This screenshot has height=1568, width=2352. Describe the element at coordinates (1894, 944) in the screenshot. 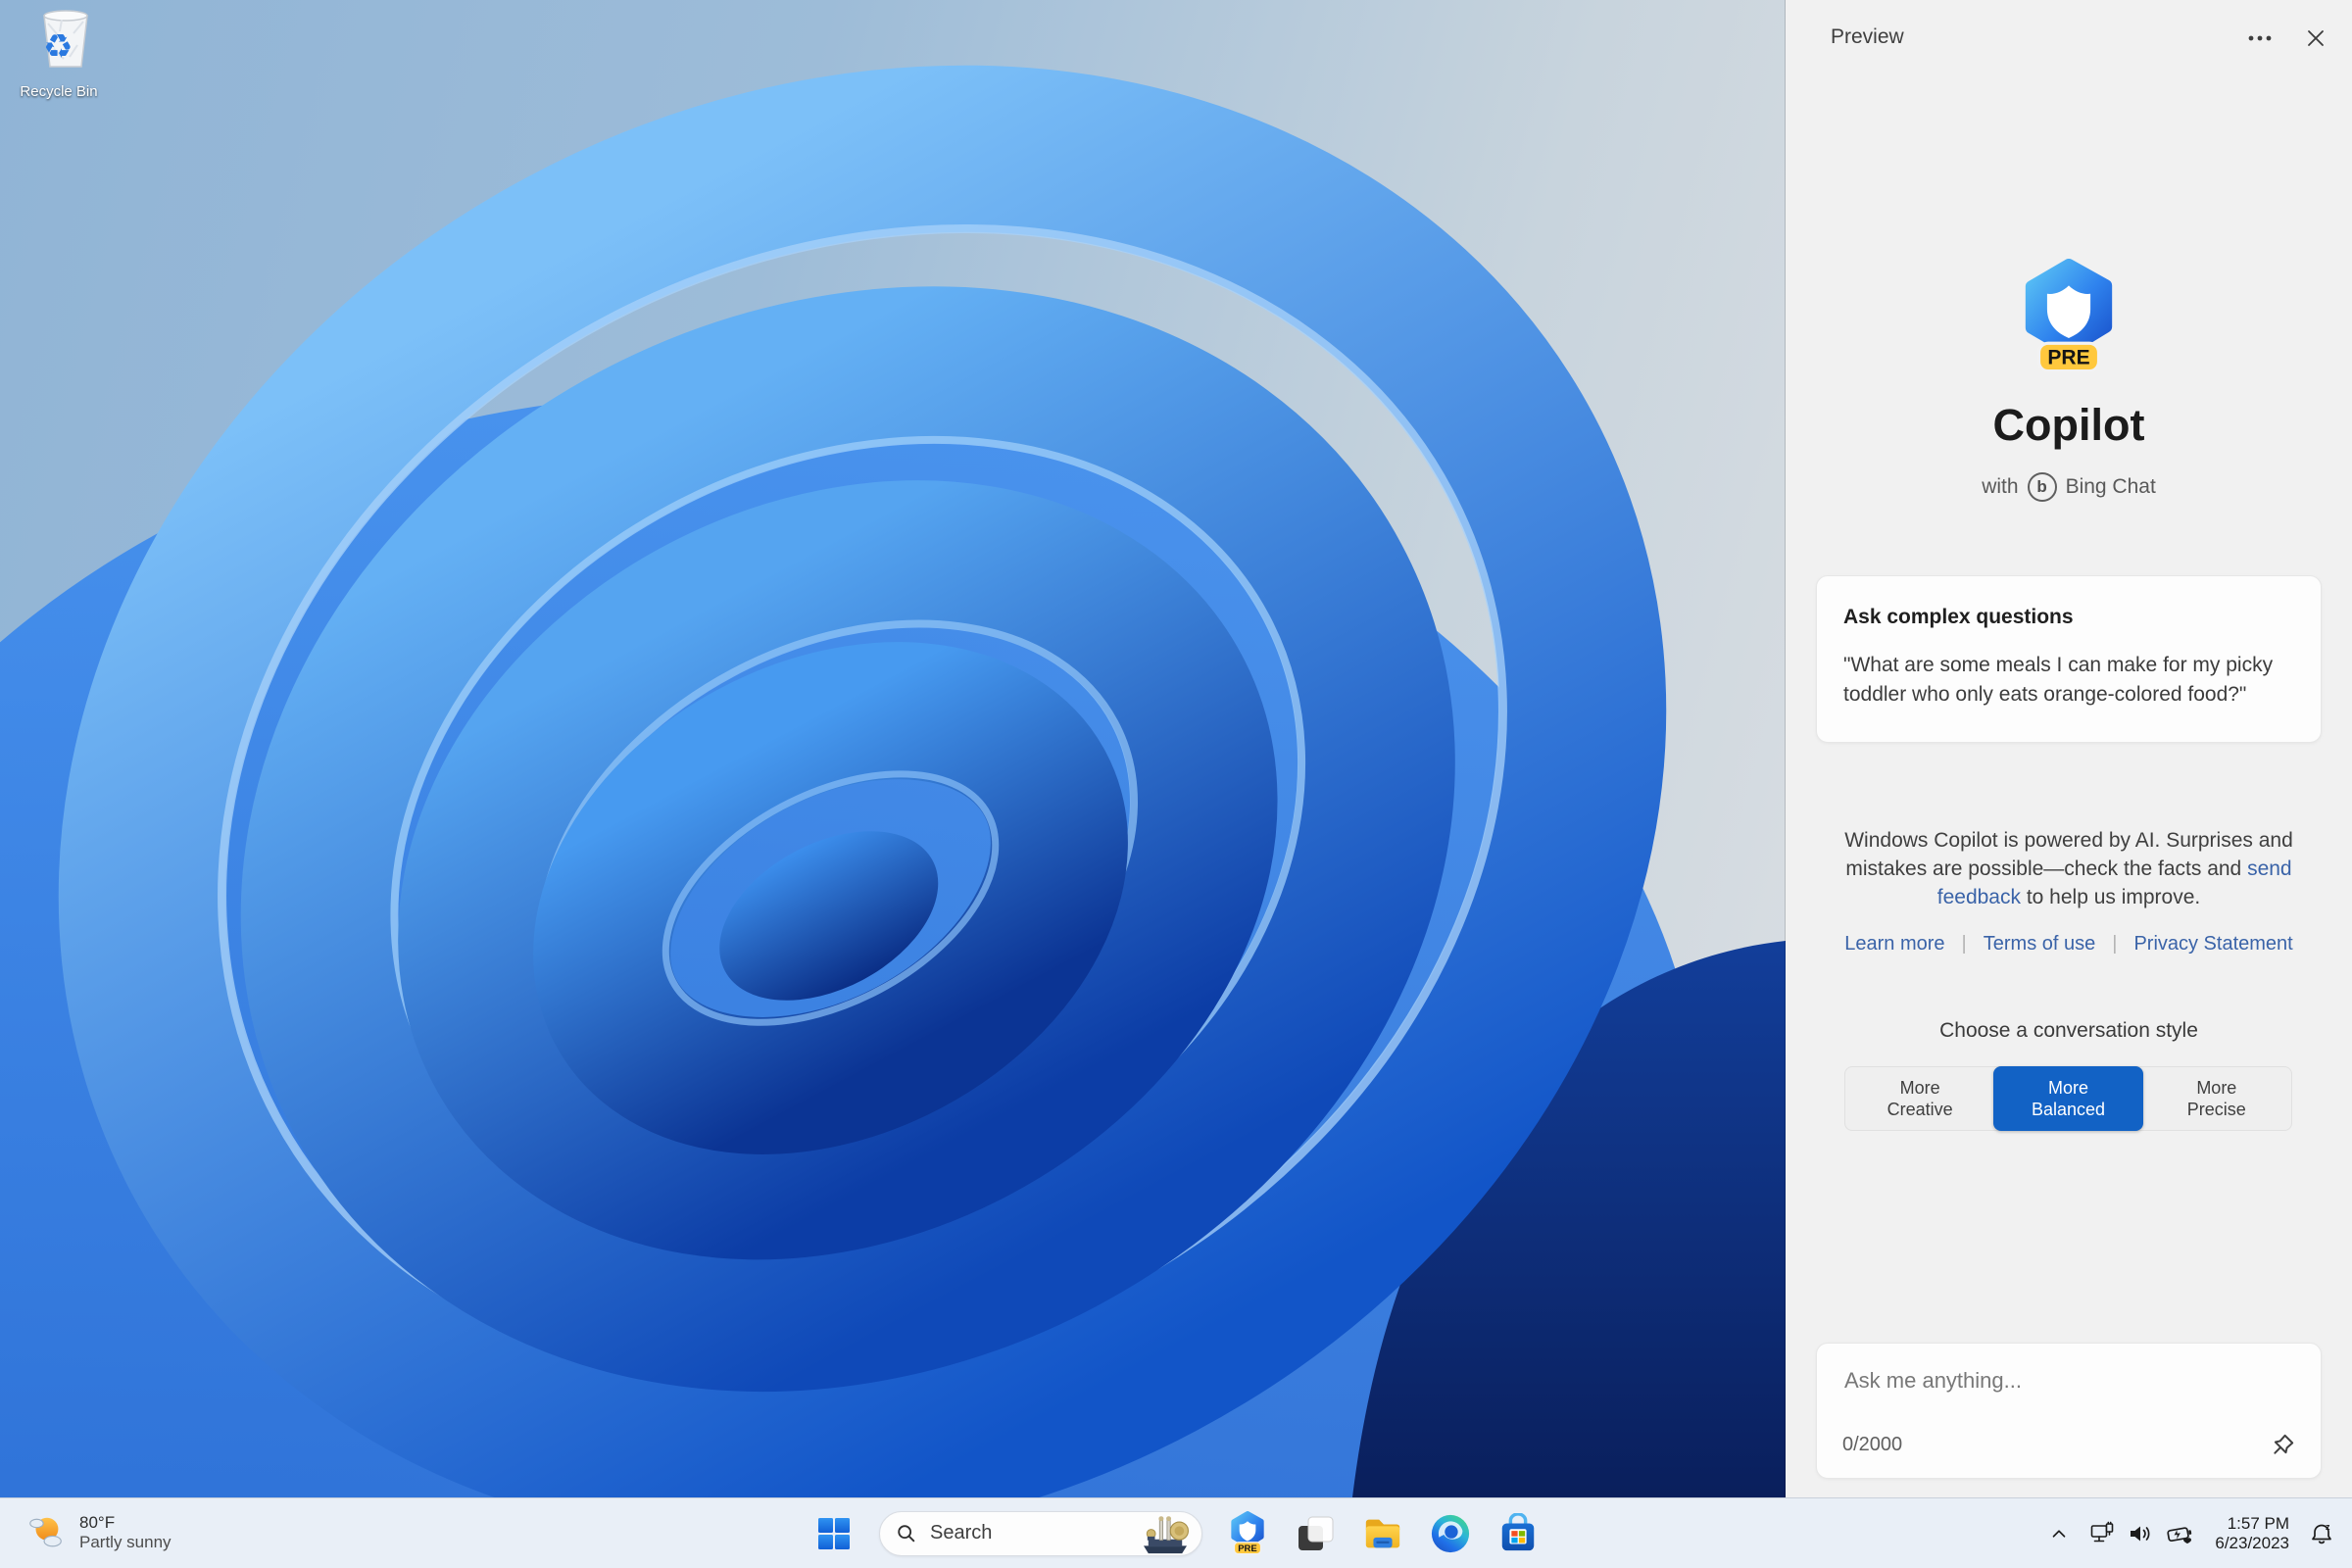

I see `learn-more-link: Learn more` at that location.